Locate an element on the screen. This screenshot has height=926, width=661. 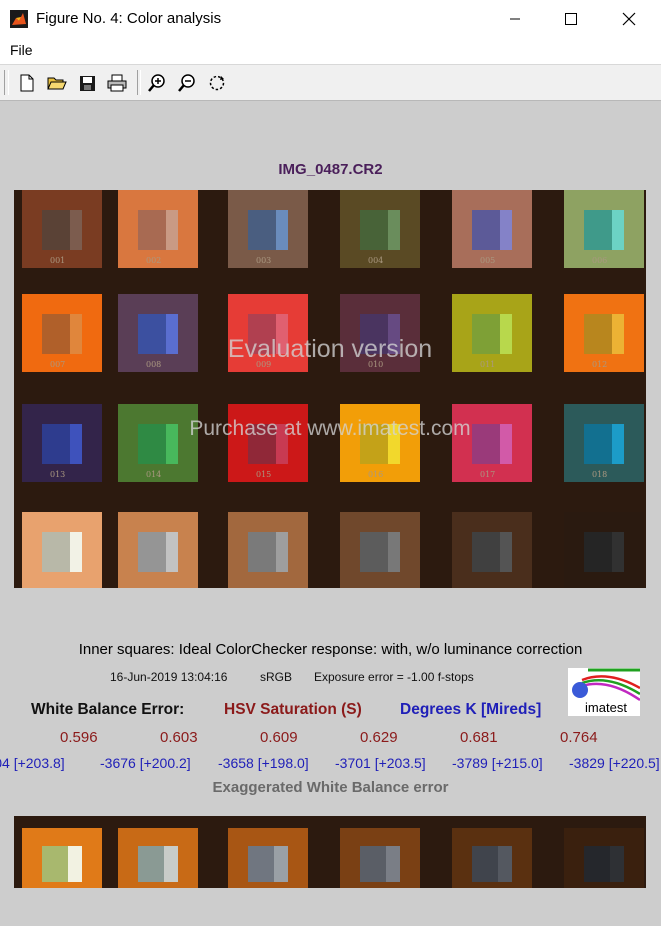
svg-text: imatest is located at coordinates (606, 707).